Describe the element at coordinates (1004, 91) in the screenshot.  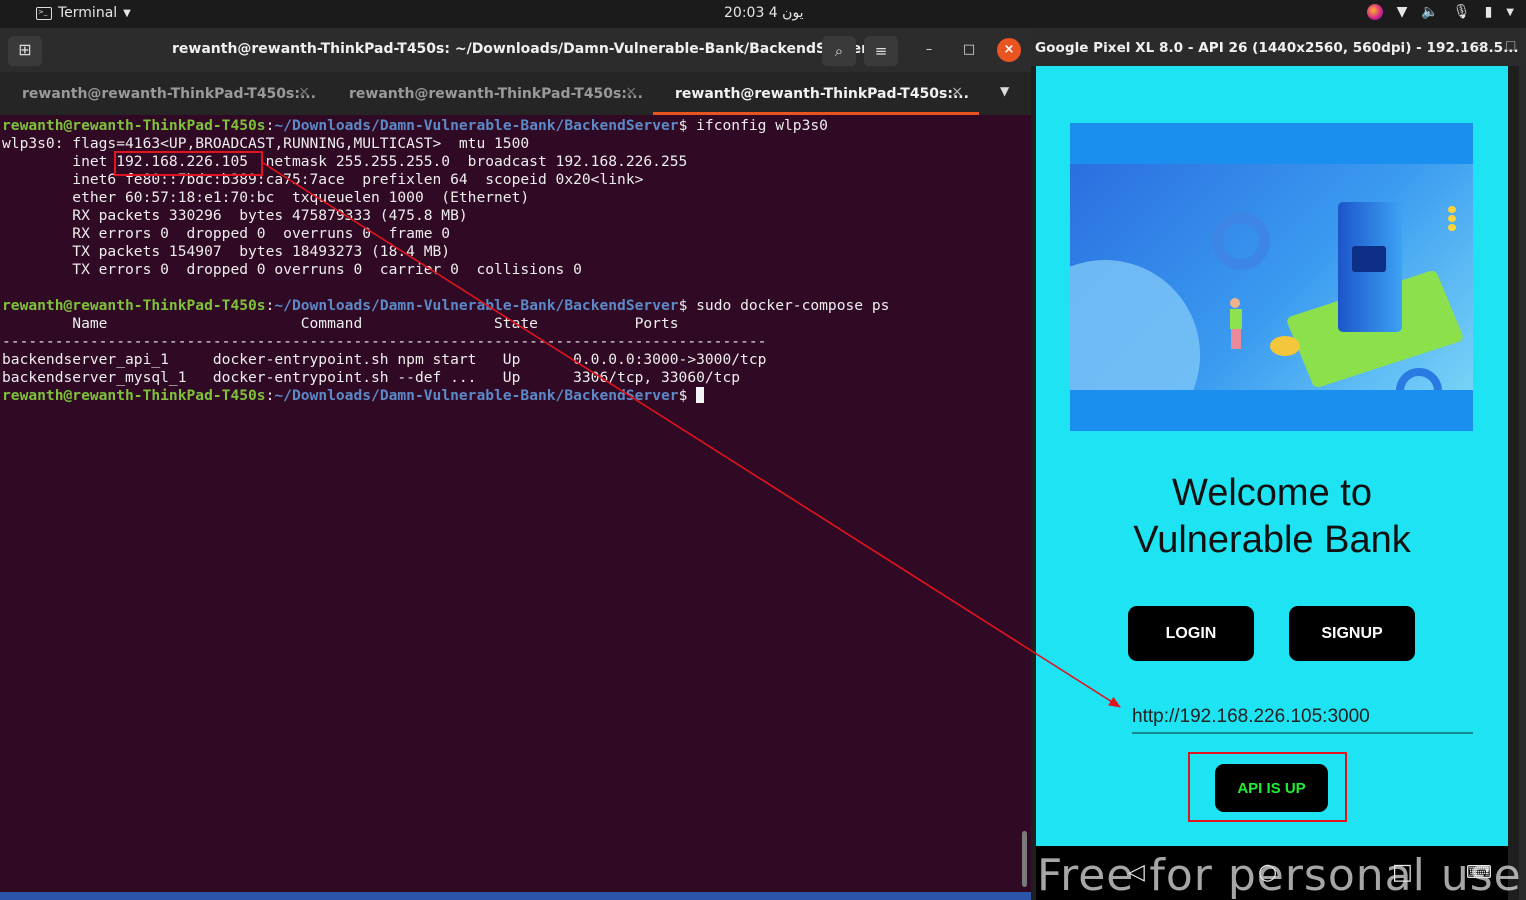
I see `tab-menu-icon: ▼` at that location.